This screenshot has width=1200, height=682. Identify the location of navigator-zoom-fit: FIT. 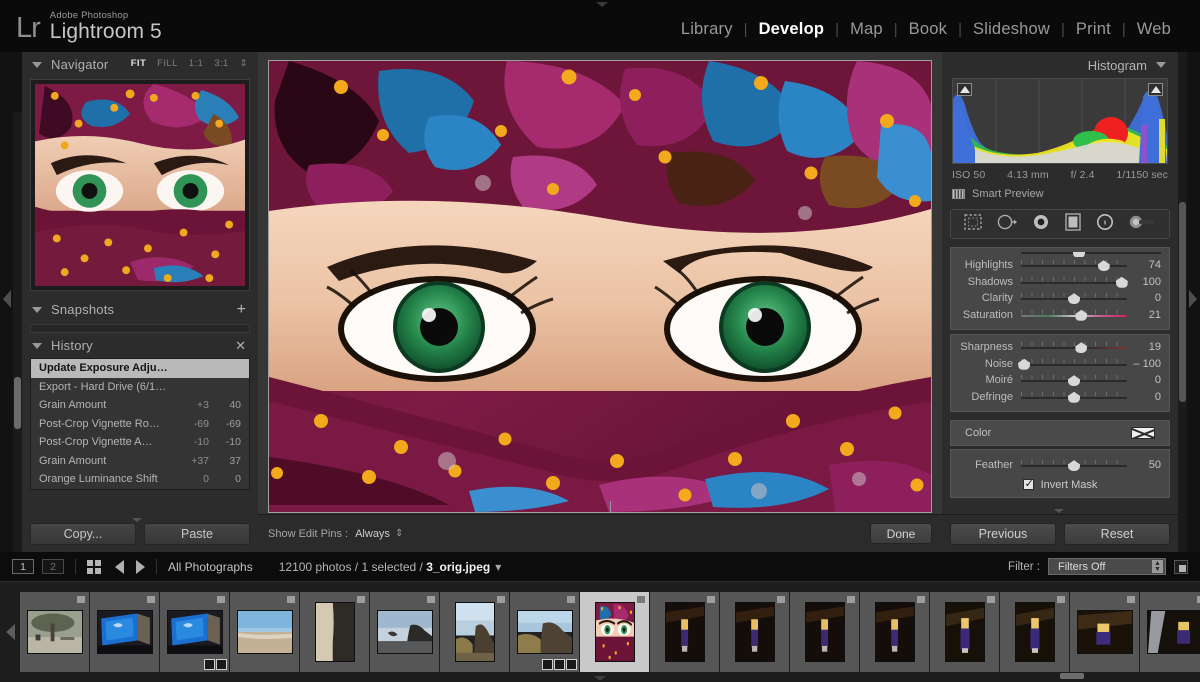
(138, 63).